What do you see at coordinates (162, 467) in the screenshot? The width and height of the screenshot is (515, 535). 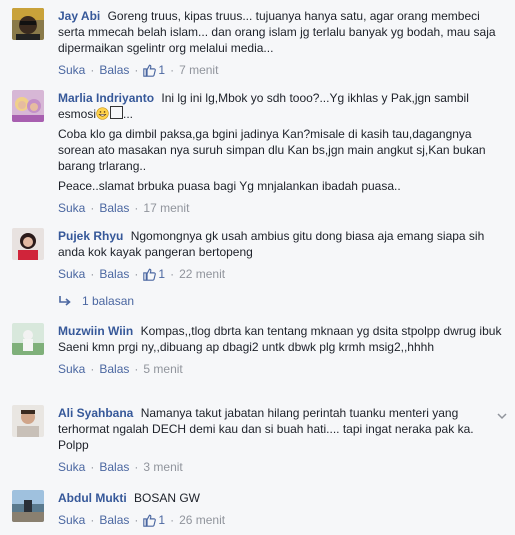 I see `timestamp: 3 menit` at bounding box center [162, 467].